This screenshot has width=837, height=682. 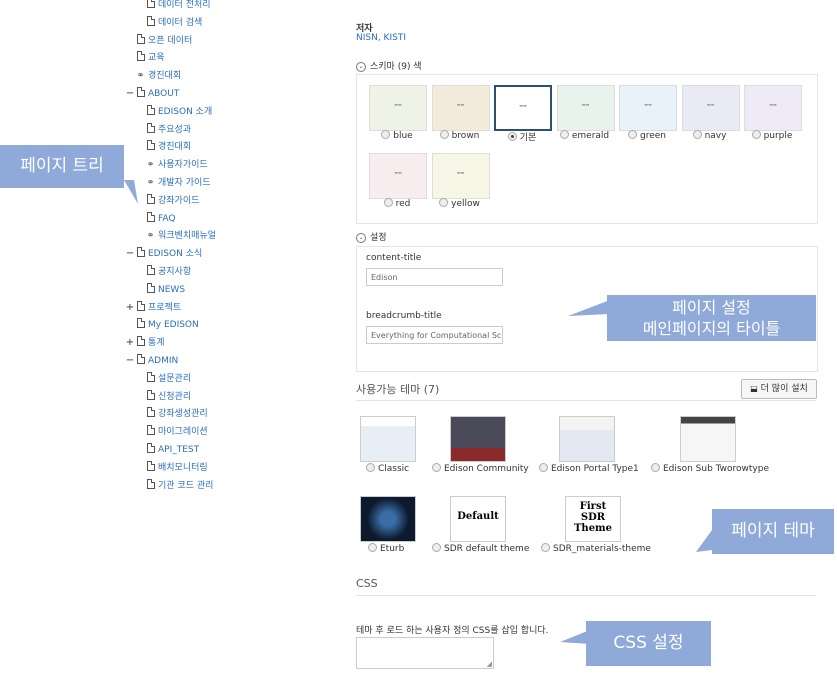 What do you see at coordinates (163, 379) in the screenshot?
I see `tree-item: 설문관리` at bounding box center [163, 379].